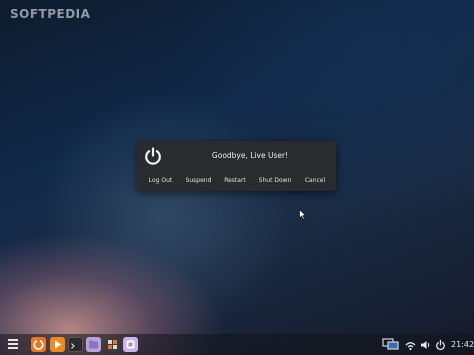  Describe the element at coordinates (275, 181) in the screenshot. I see `shut-down-button: Shut Down` at that location.